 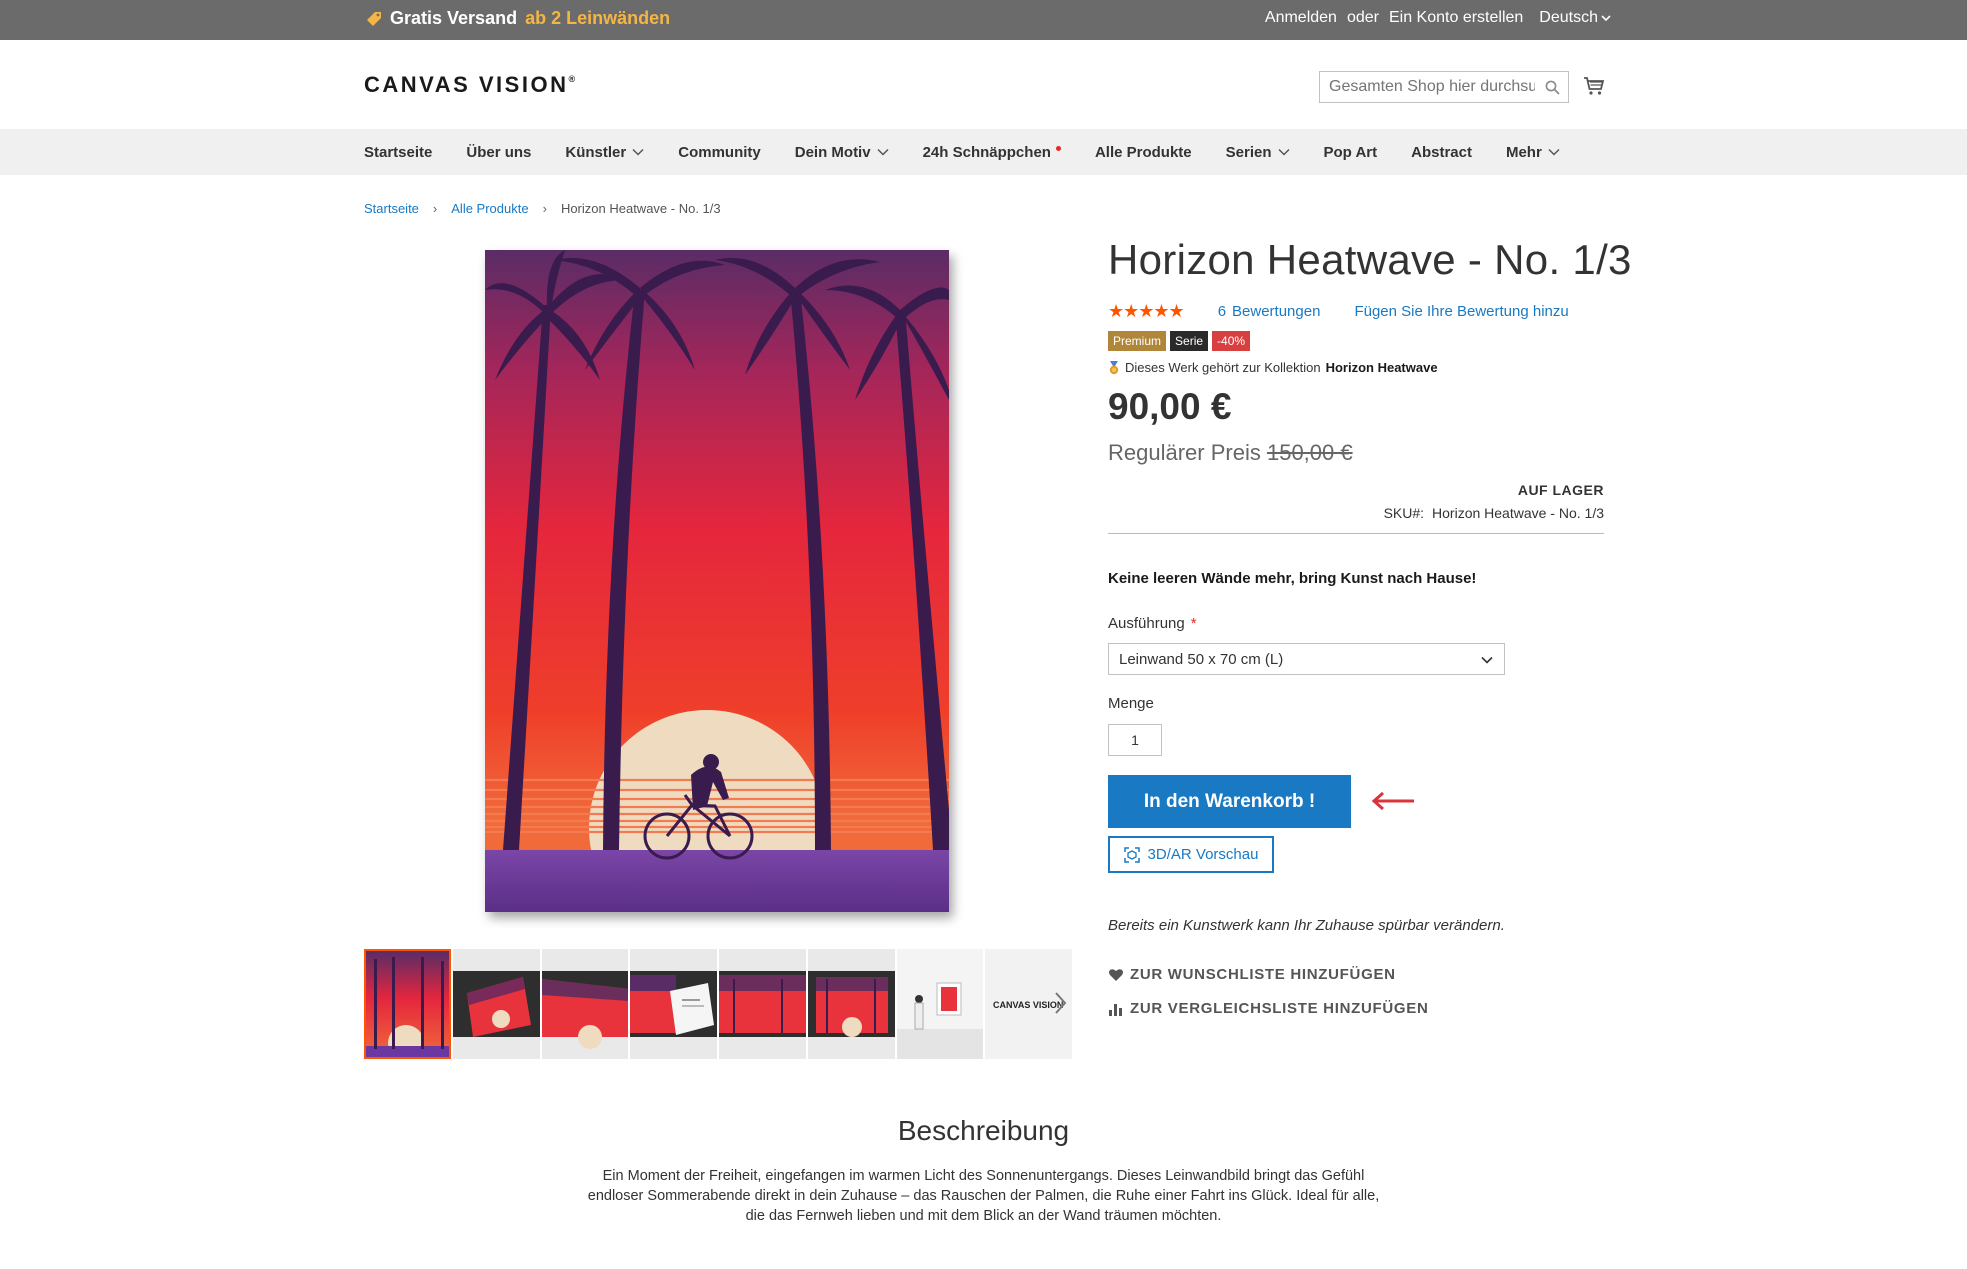 I want to click on thumbnail-8: CANVAS VISION, so click(x=1029, y=1004).